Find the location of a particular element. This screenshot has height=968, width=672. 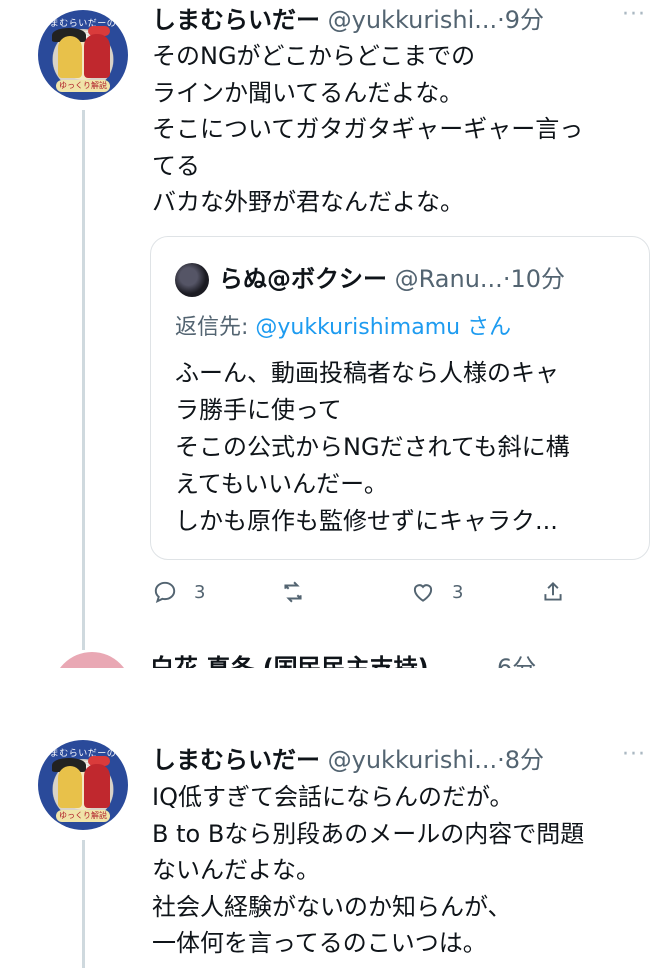

like-button: 3 is located at coordinates (436, 592).